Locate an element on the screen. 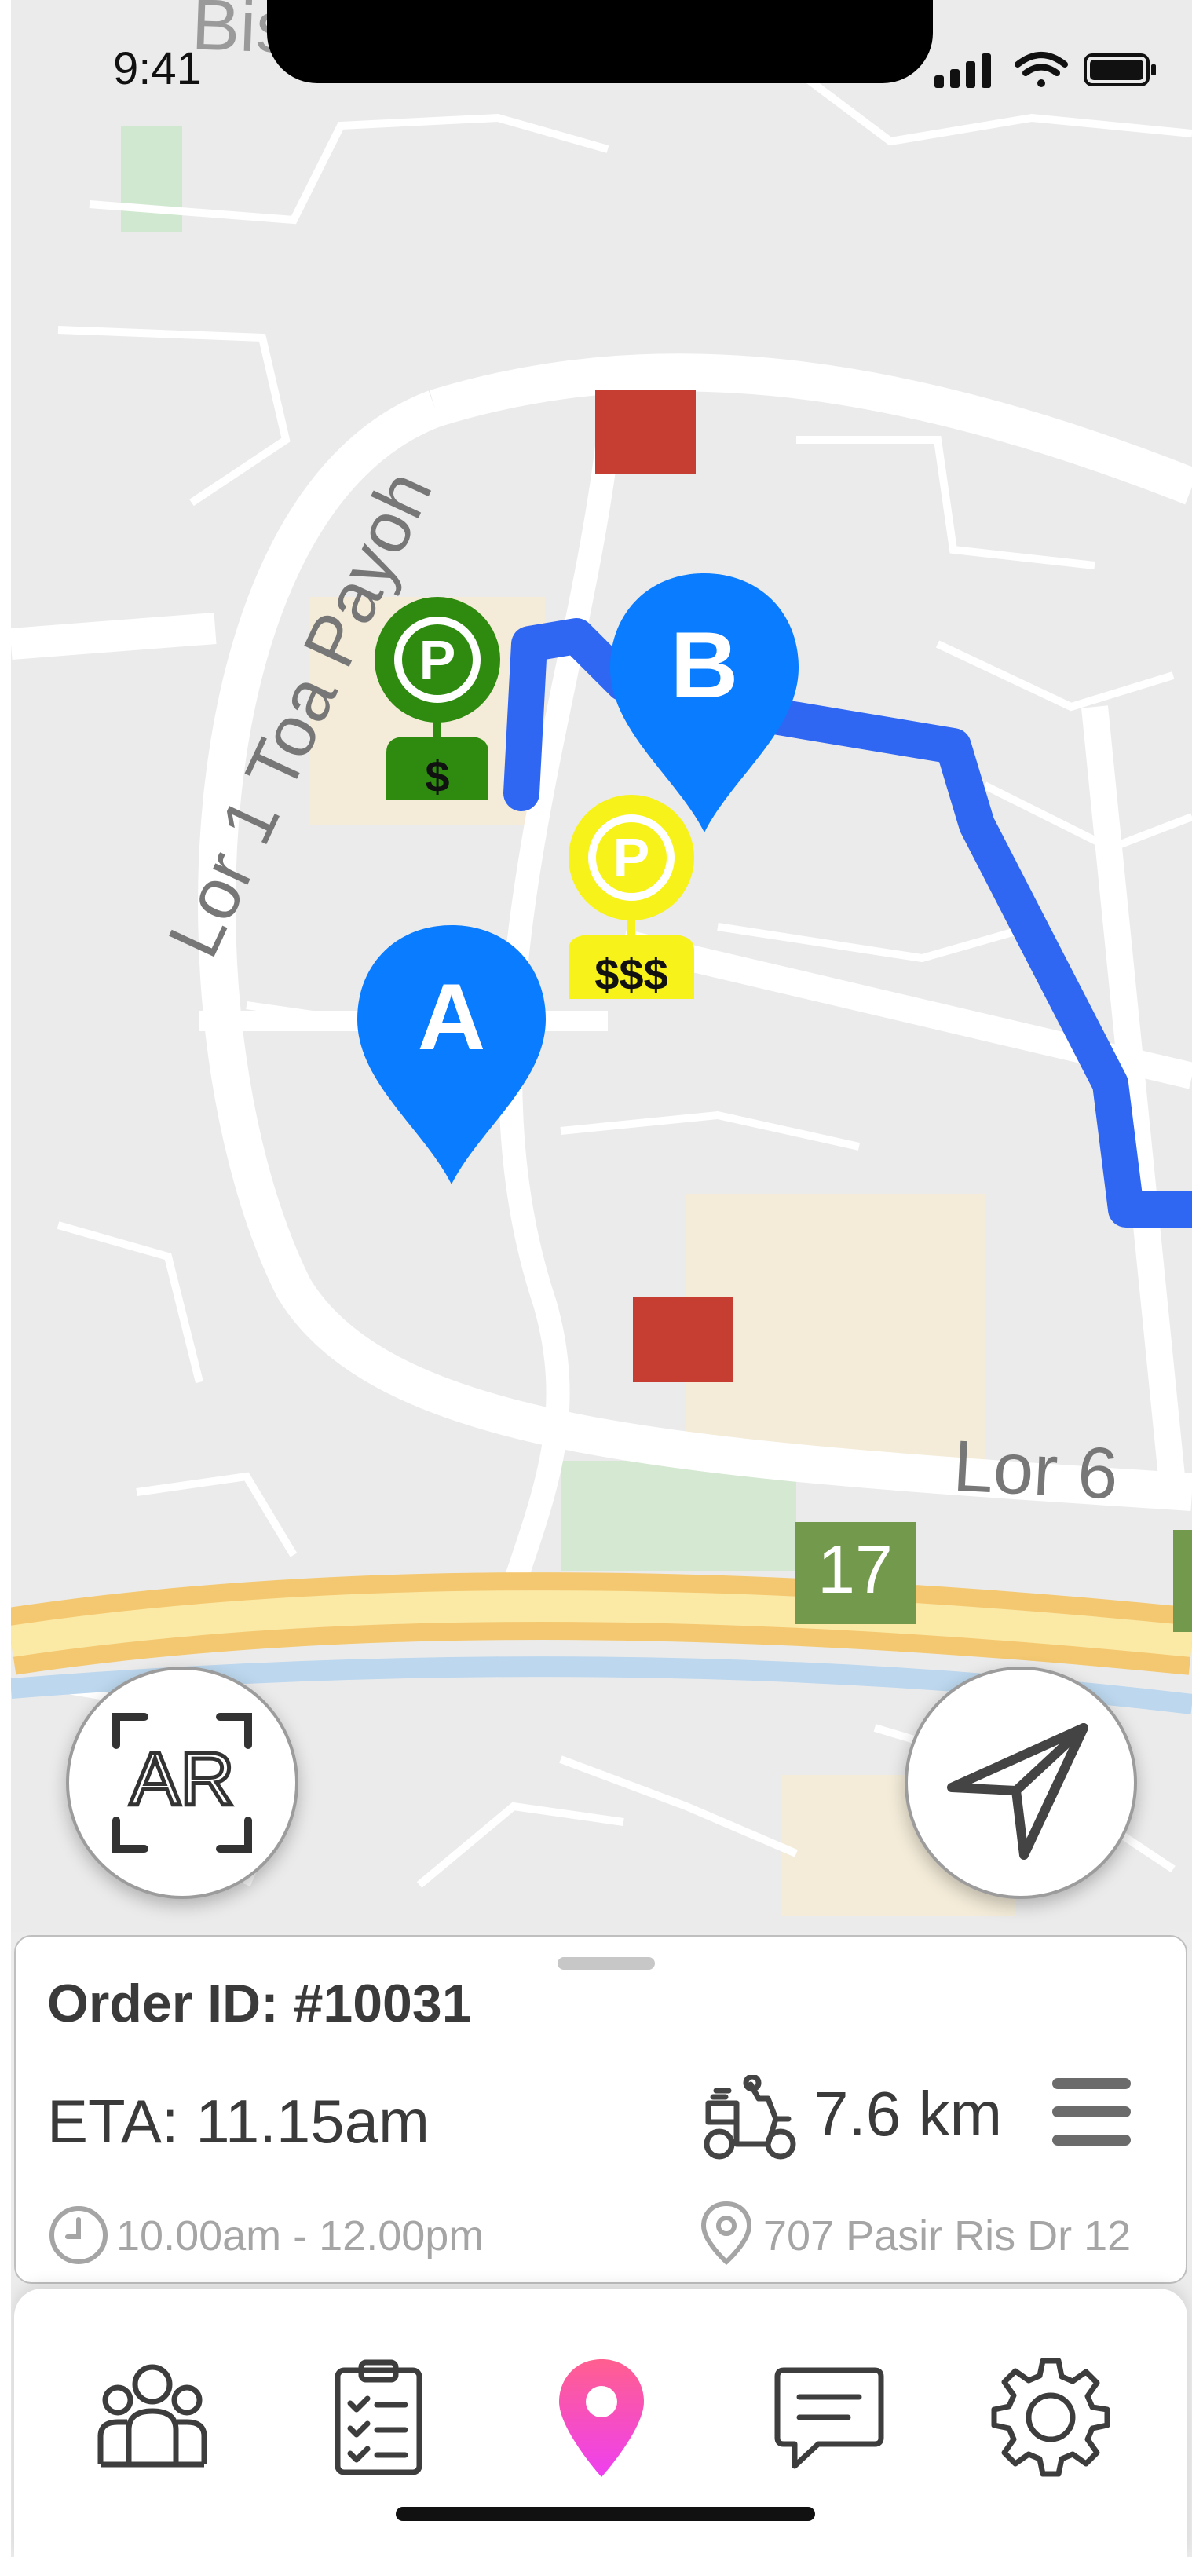 The width and height of the screenshot is (1203, 2576). eta-text: ETA: 11.15am is located at coordinates (239, 2121).